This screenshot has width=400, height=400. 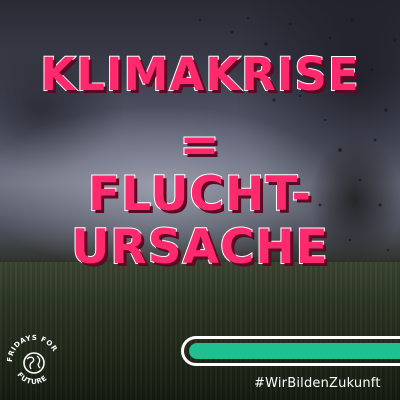 What do you see at coordinates (294, 351) in the screenshot?
I see `thermometer-fill` at bounding box center [294, 351].